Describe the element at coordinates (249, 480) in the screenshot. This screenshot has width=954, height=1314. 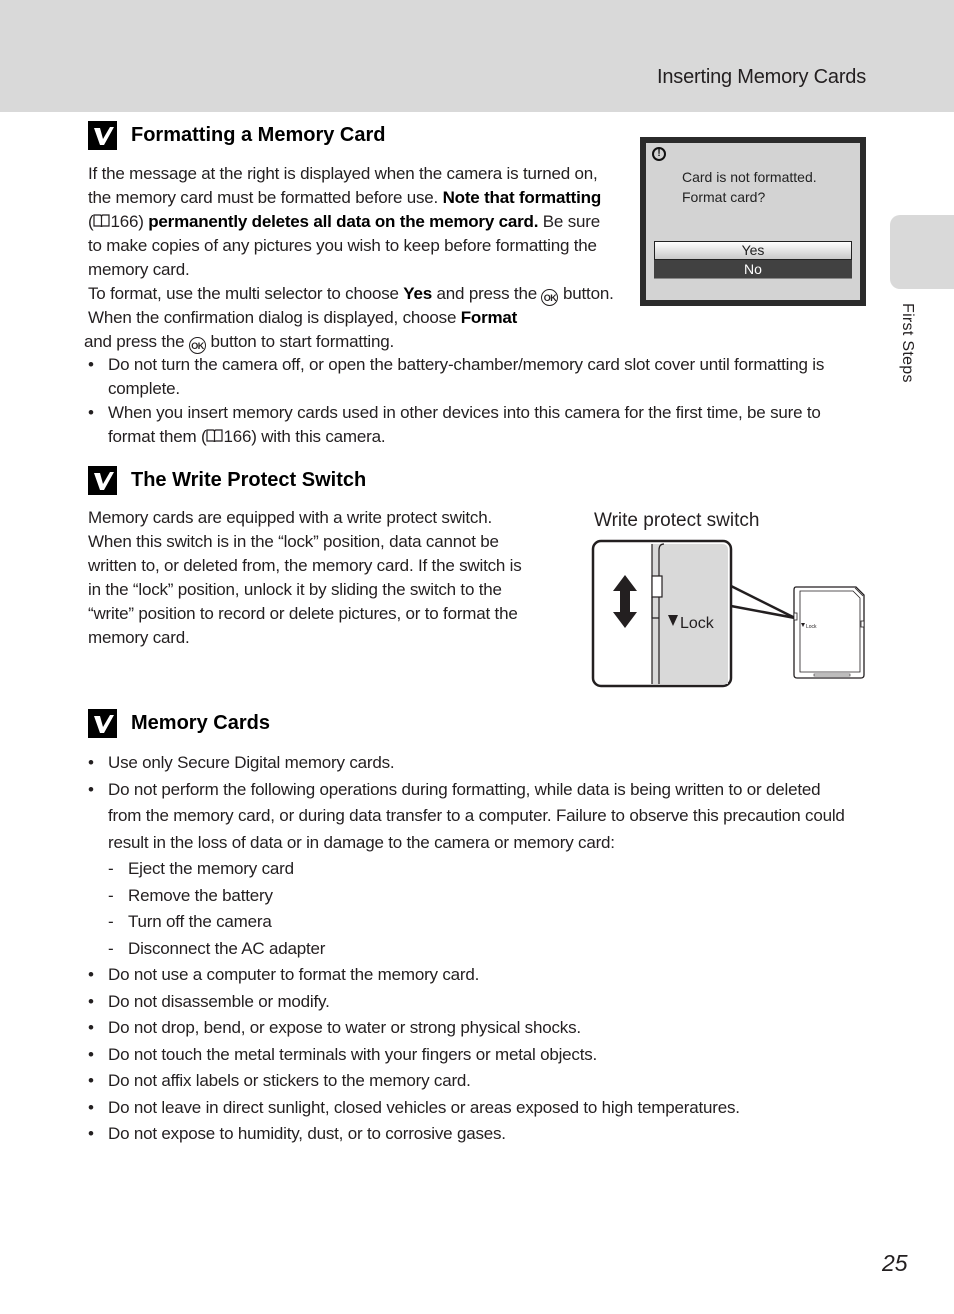
I see `section-title: The Write Protect Switch` at that location.